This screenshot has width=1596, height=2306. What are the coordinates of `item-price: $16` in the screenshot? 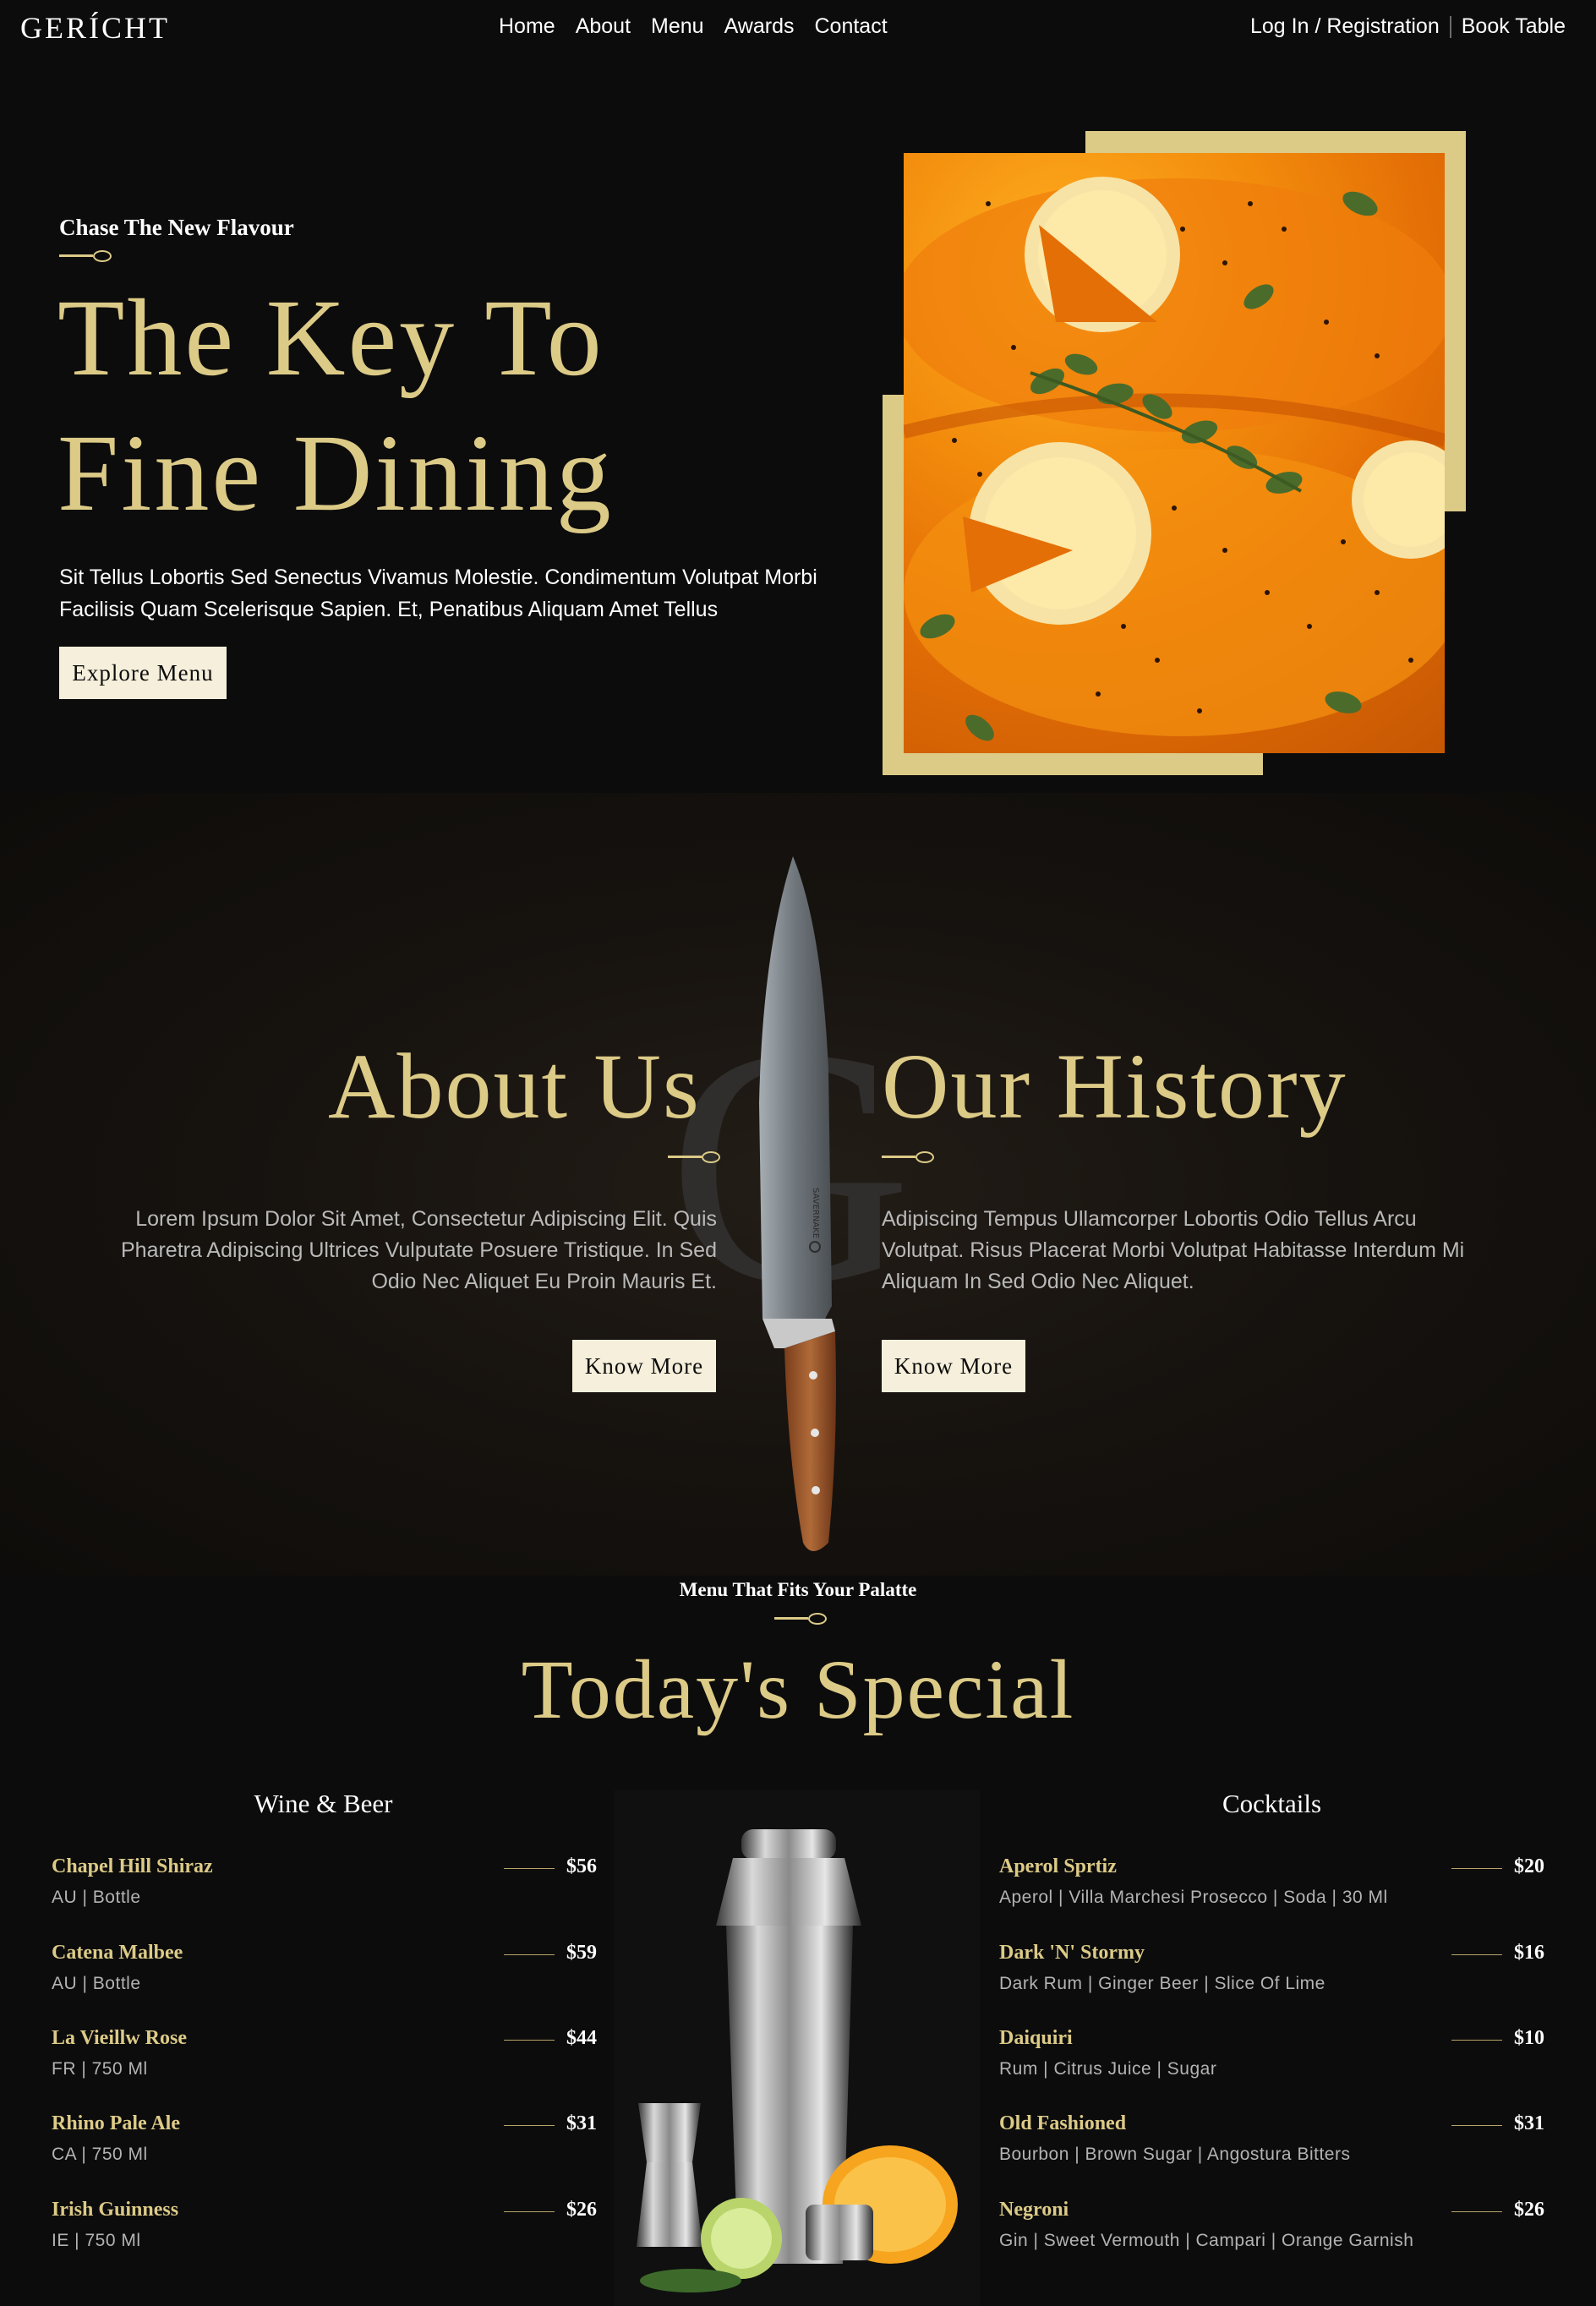 It's located at (1529, 1953).